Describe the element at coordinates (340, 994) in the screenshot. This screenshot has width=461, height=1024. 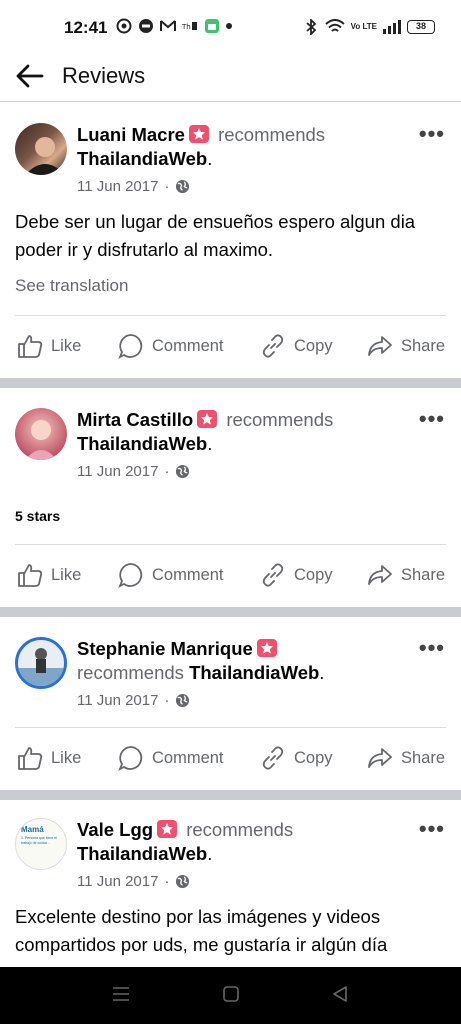
I see `back-nav-icon` at that location.